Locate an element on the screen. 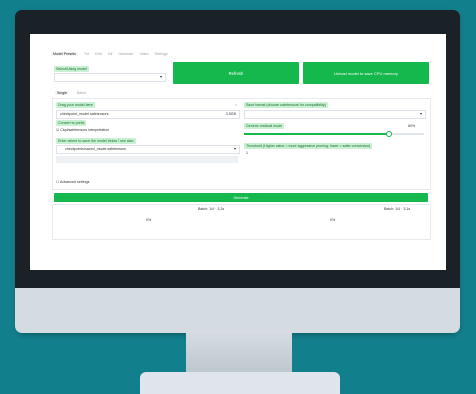 The width and height of the screenshot is (476, 394). right-output-value: 0% is located at coordinates (333, 220).